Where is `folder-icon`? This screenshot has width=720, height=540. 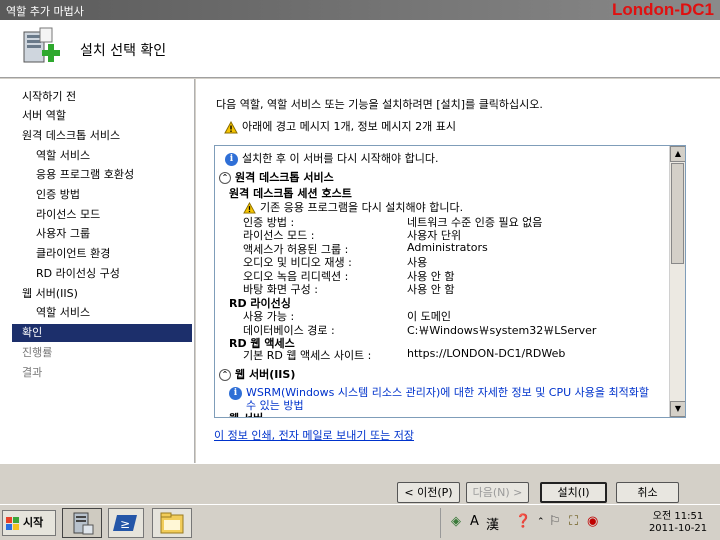 folder-icon is located at coordinates (172, 523).